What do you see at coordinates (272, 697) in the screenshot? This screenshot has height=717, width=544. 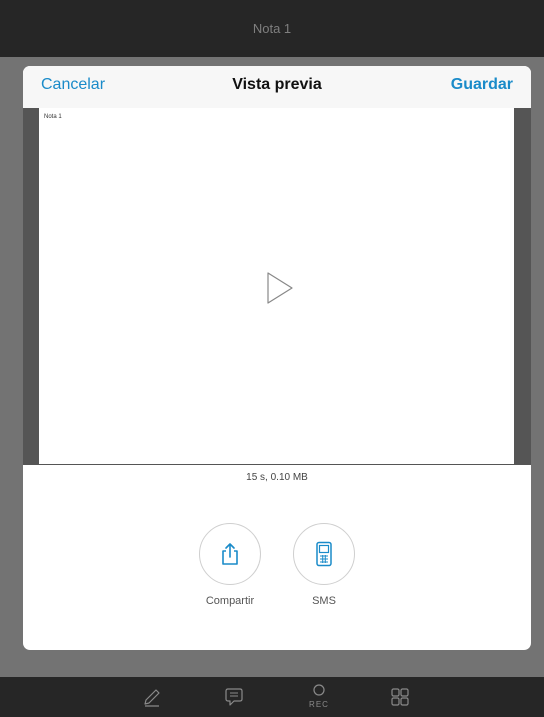 I see `bottom-toolbar: REC` at bounding box center [272, 697].